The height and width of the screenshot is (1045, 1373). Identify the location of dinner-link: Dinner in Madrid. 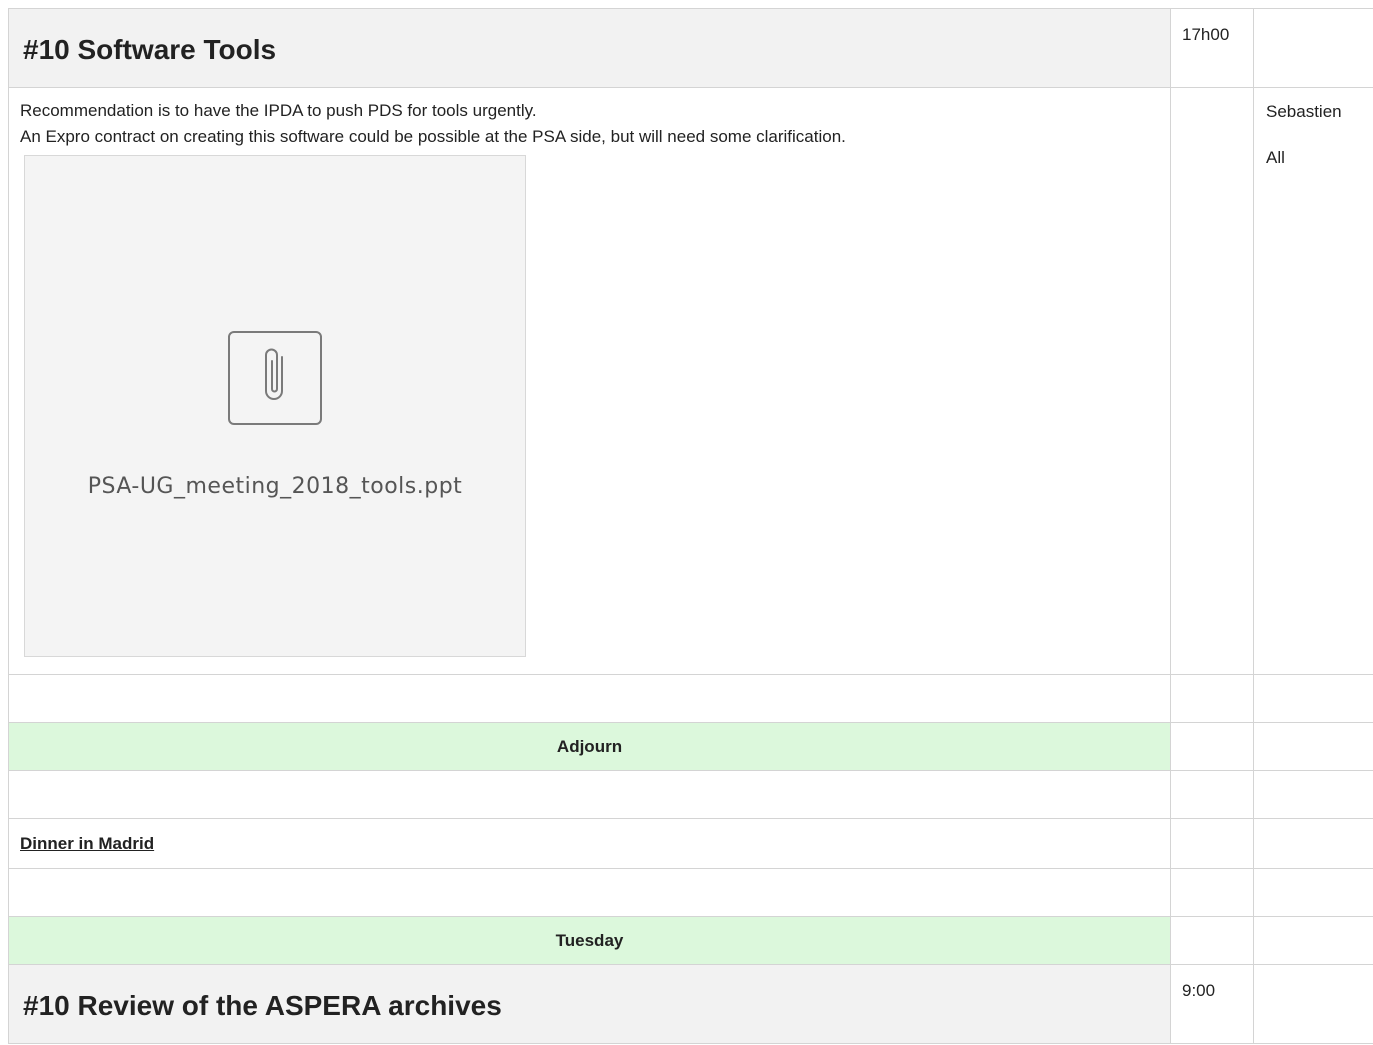
(87, 843).